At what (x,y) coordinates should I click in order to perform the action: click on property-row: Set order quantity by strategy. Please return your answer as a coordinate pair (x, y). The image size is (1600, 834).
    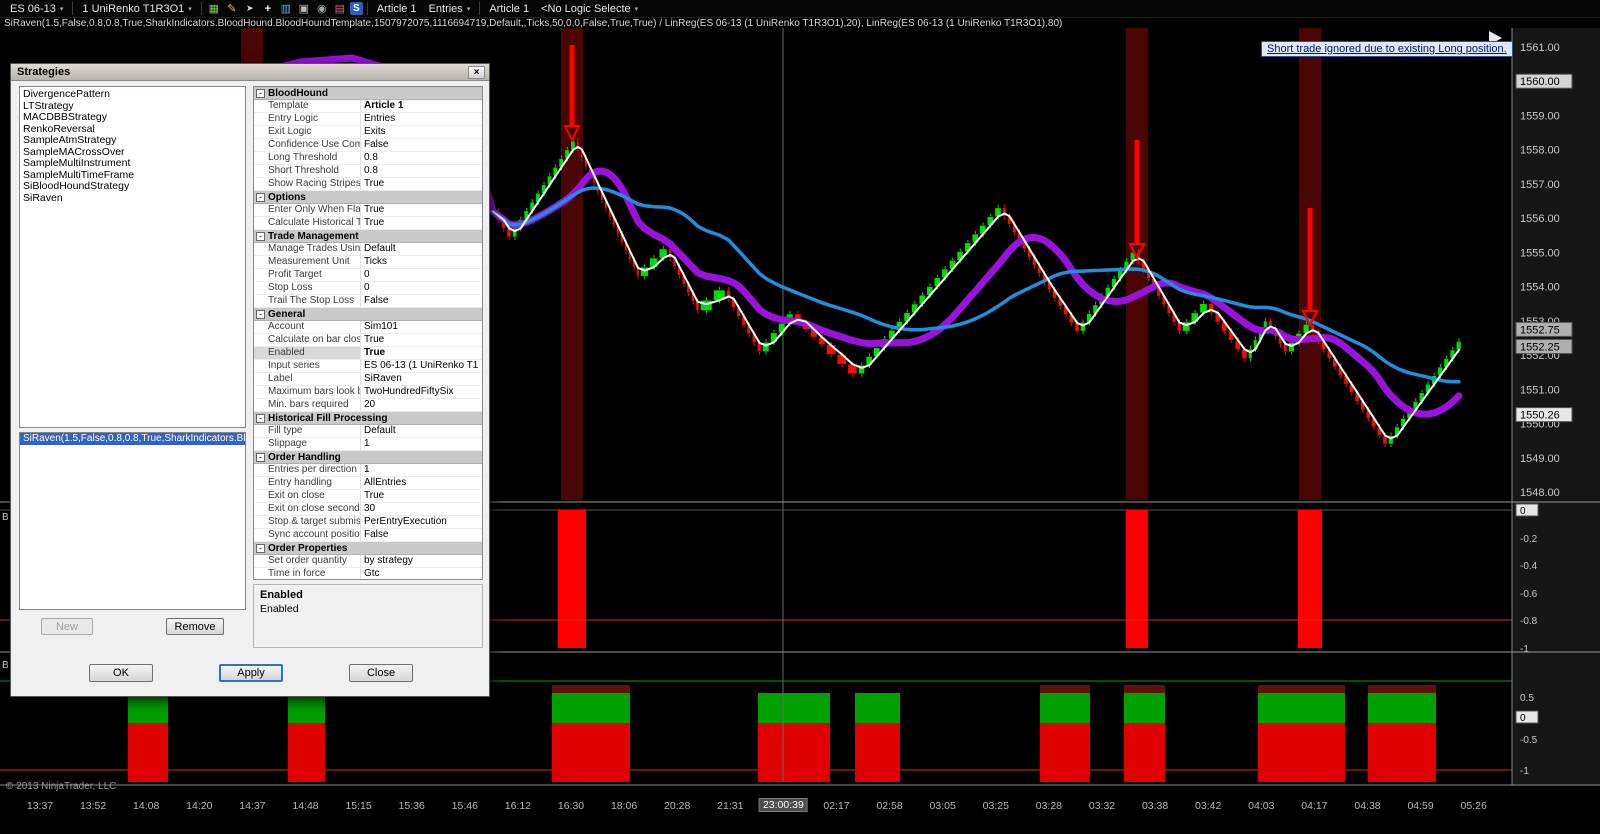
    Looking at the image, I should click on (368, 561).